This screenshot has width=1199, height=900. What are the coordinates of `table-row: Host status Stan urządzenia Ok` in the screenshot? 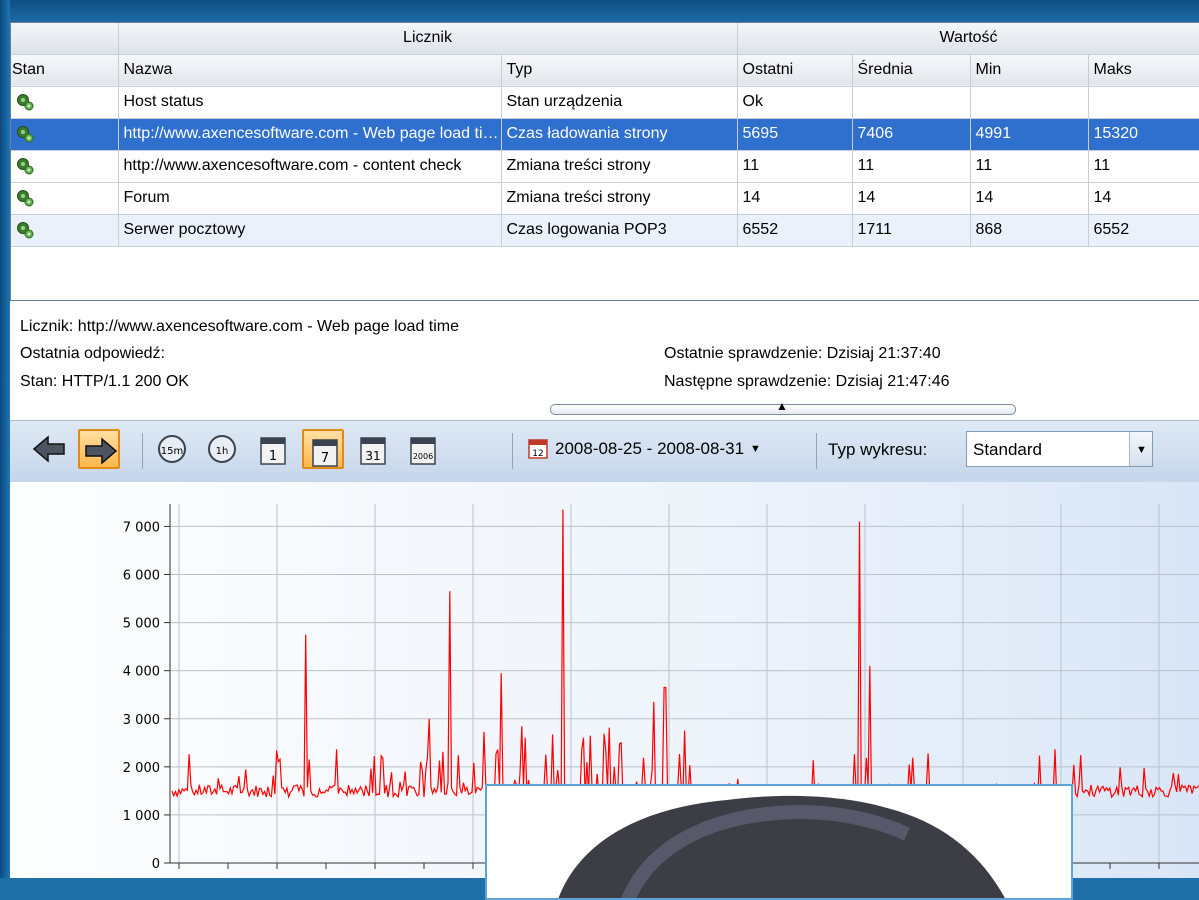 It's located at (605, 102).